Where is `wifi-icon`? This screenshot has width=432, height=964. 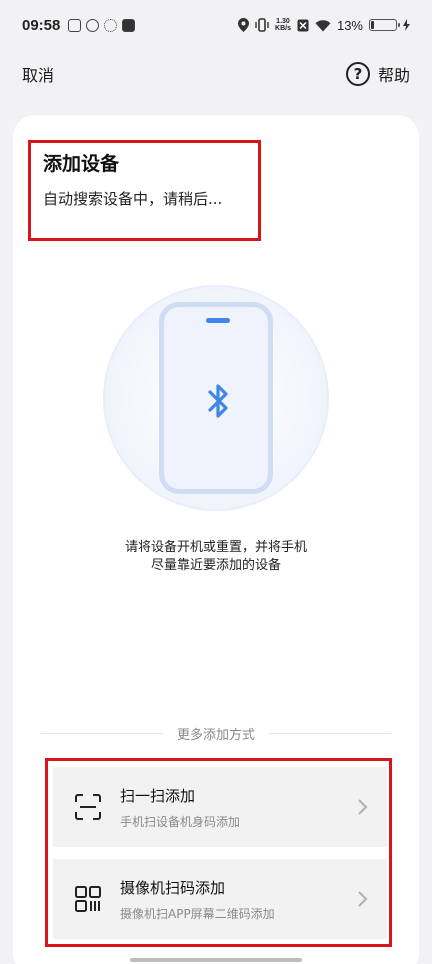
wifi-icon is located at coordinates (323, 25).